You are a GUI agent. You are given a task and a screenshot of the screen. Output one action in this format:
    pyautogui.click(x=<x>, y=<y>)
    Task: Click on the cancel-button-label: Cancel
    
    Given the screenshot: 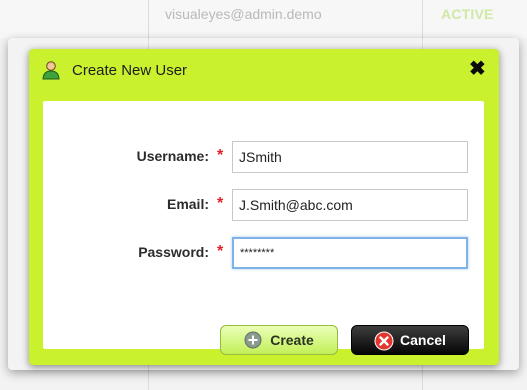 What is the action you would take?
    pyautogui.click(x=423, y=340)
    